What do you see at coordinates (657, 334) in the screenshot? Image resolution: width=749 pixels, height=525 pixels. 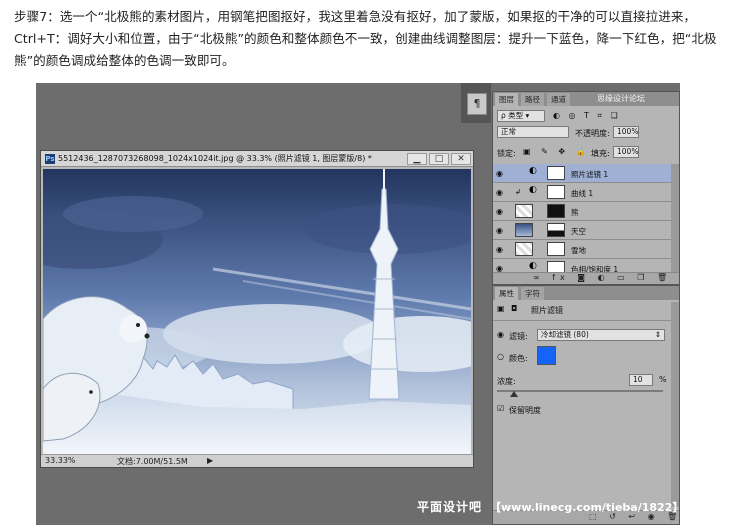 I see `select-arrow-icon: ⇕` at bounding box center [657, 334].